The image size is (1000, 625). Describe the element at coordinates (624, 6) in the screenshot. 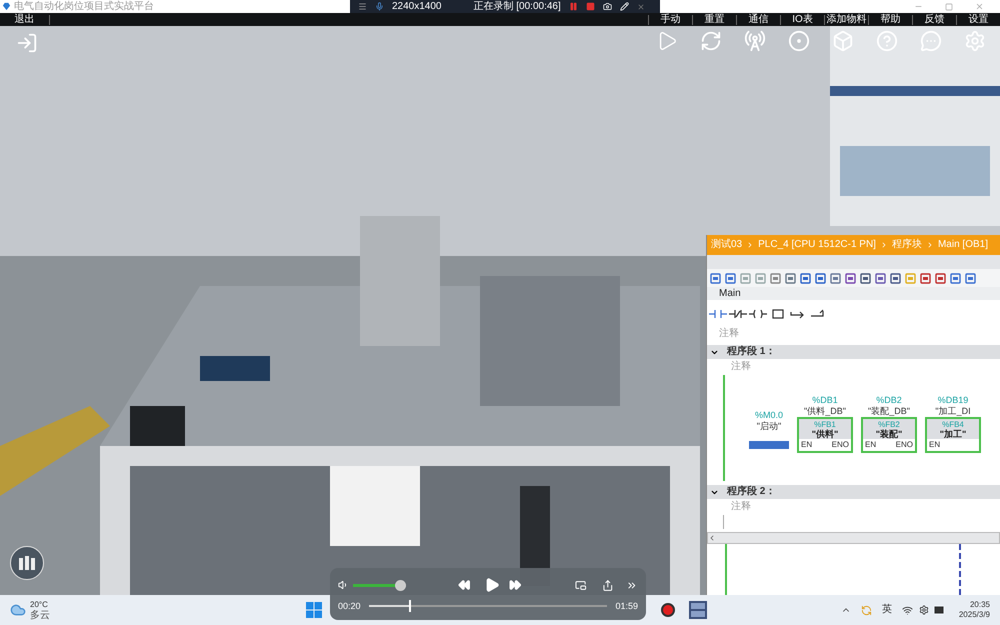

I see `pencil-icon` at that location.